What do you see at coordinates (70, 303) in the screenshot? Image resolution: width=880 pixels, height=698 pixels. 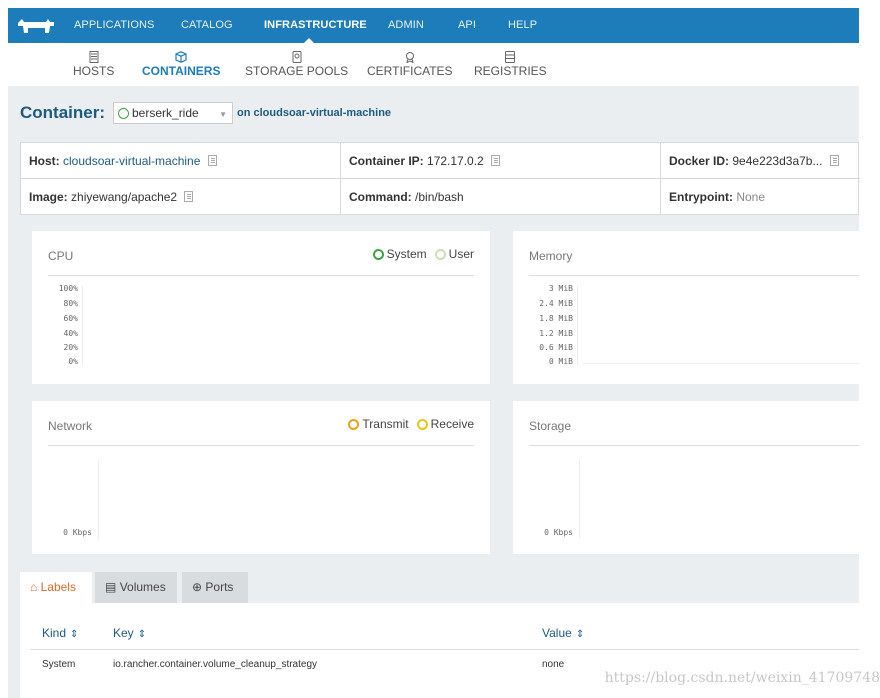 I see `cpu-tick-80: 80%` at bounding box center [70, 303].